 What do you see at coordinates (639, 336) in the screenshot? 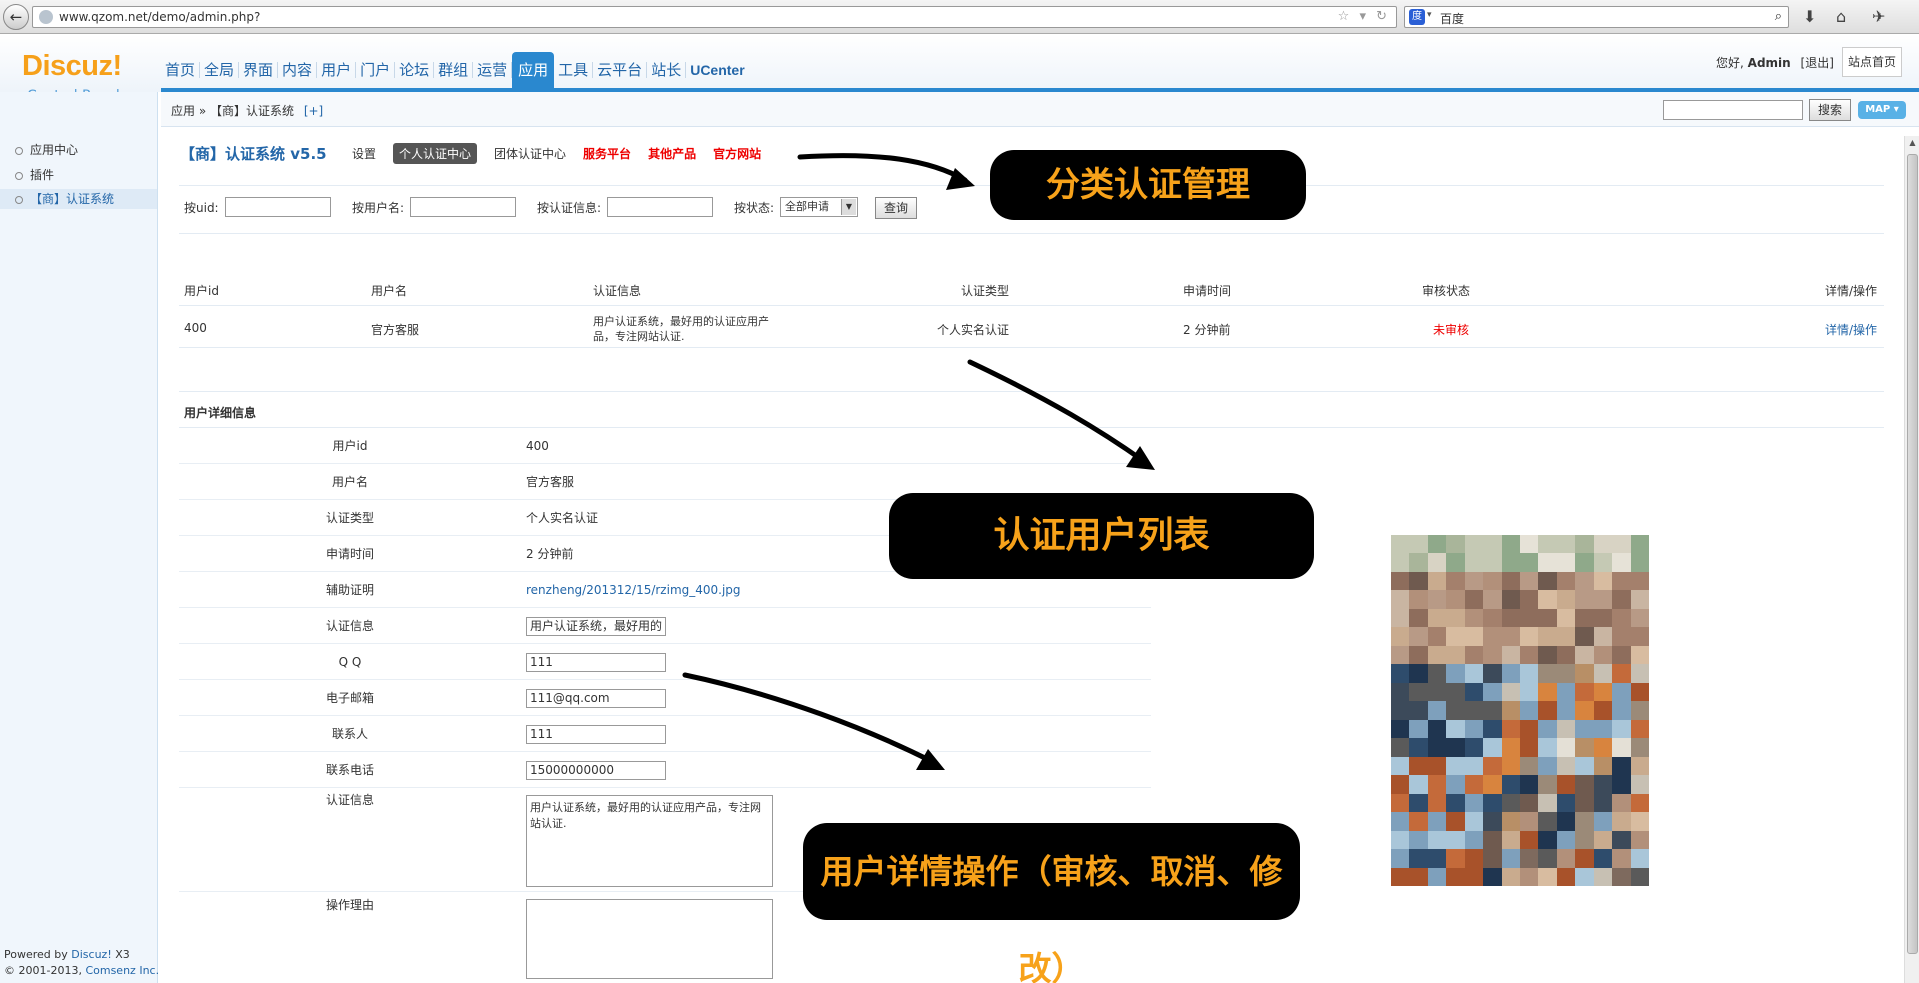
I see `row-info-line2: 品，专注网站认证.` at bounding box center [639, 336].